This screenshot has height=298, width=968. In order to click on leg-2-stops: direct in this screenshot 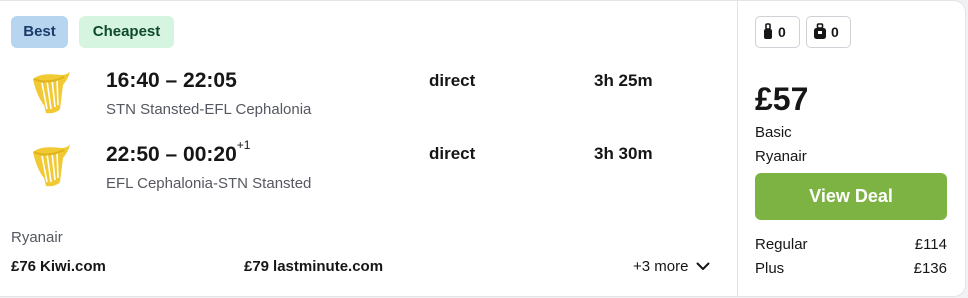, I will do `click(452, 153)`.